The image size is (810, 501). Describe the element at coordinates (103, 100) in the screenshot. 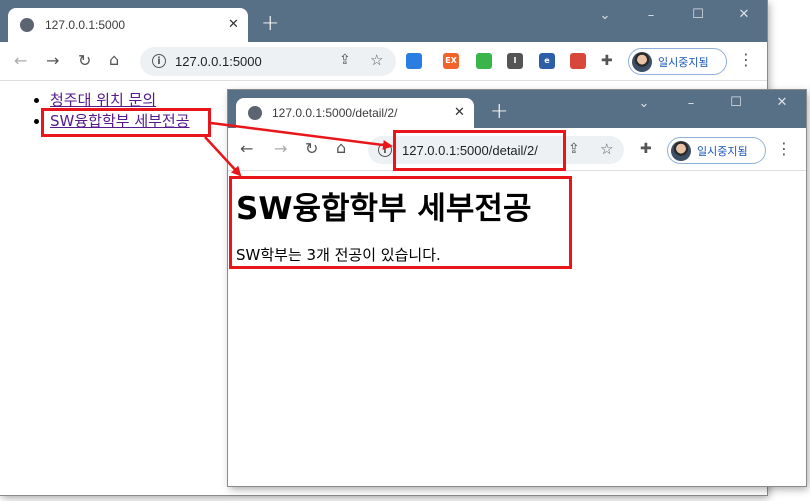

I see `link-location-inquiry: 청주대 위치 문의` at that location.